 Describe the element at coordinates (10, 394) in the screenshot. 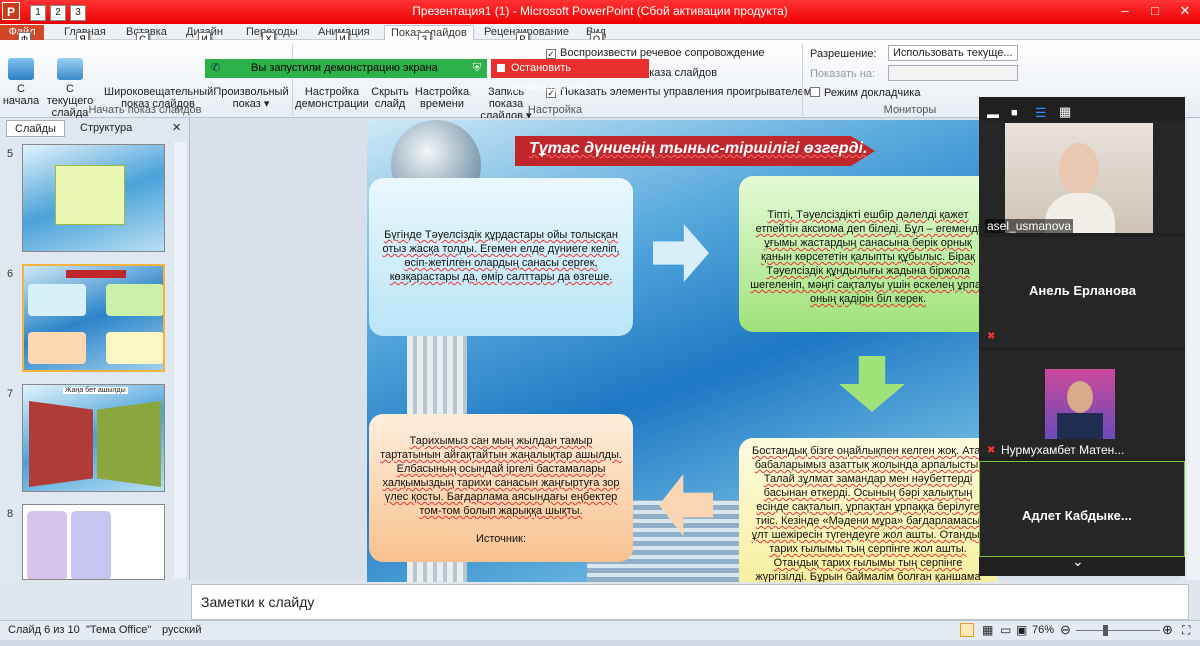

I see `slide-number: 7` at that location.